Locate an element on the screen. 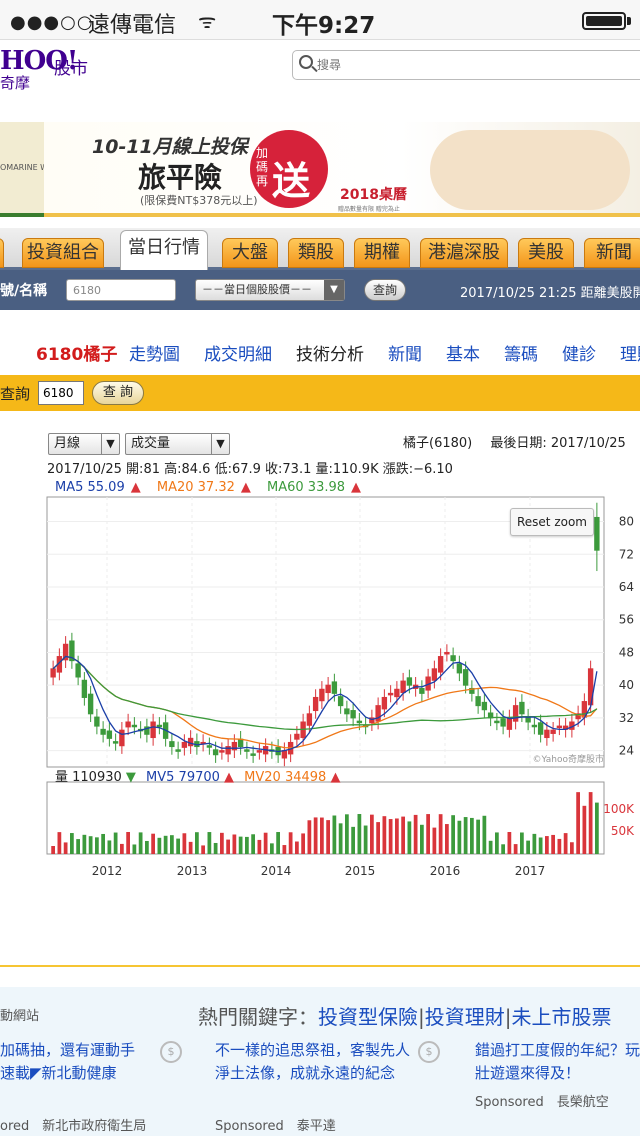  period-select: 月線 ▼ is located at coordinates (84, 444).